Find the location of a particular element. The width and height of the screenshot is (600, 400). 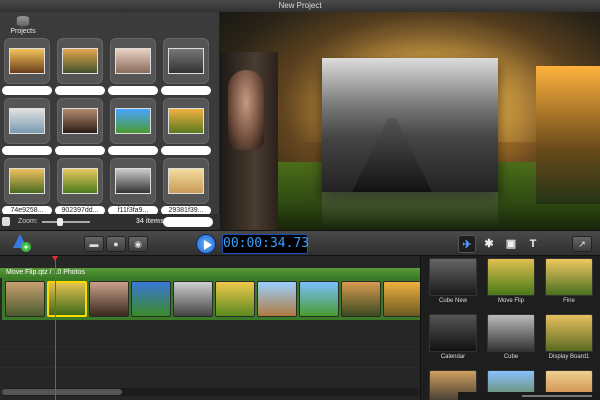

portrait-image is located at coordinates (246, 110).